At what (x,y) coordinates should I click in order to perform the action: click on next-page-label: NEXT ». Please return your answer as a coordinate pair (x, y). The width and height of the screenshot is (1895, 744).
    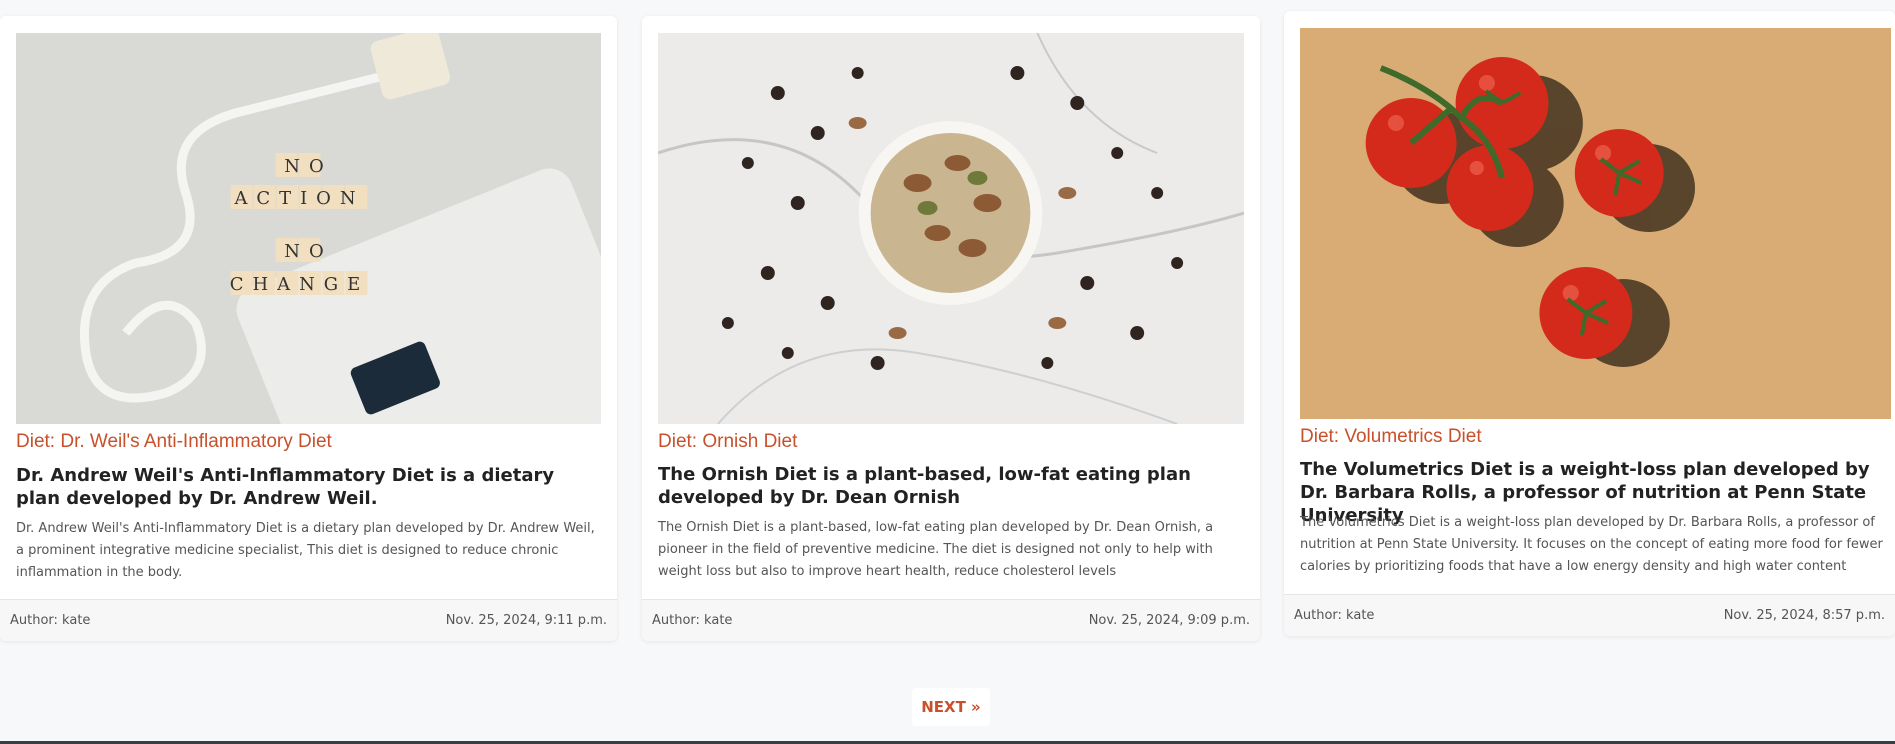
    Looking at the image, I should click on (951, 707).